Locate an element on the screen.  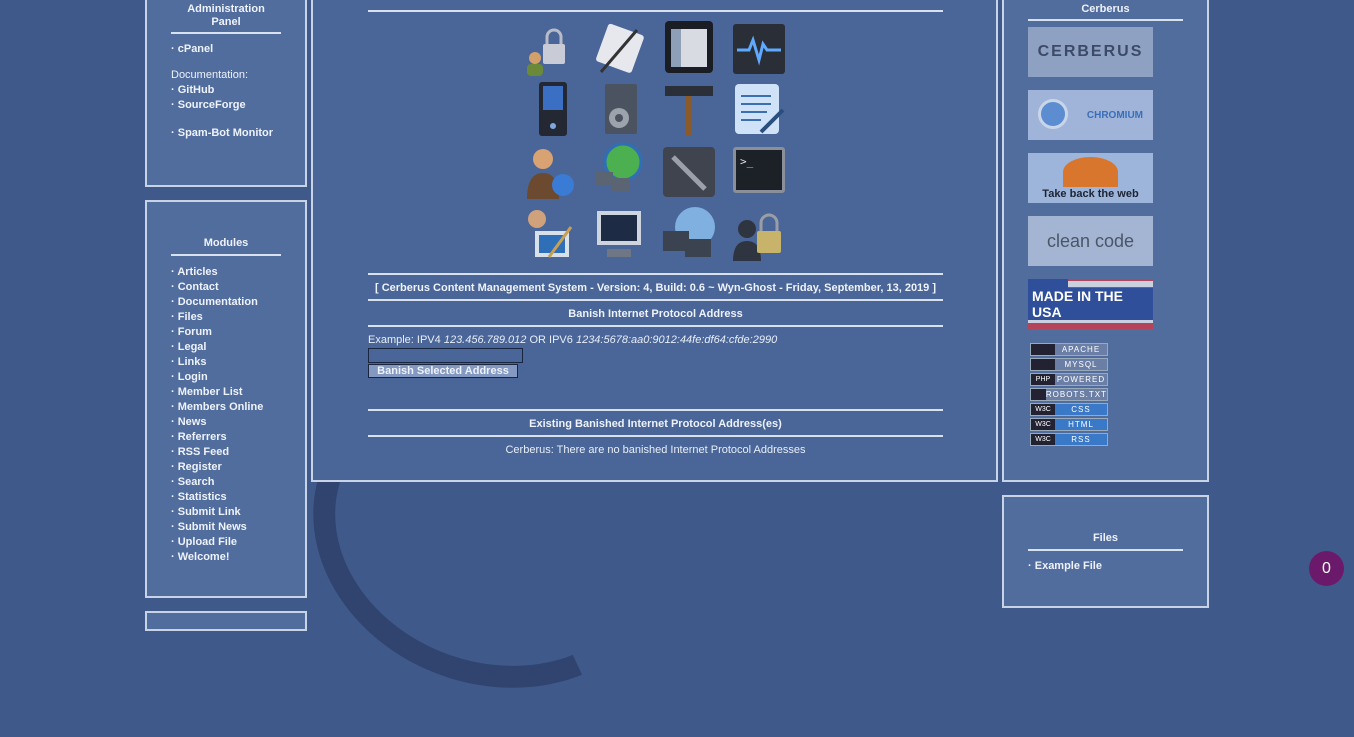
admin-title-underline is located at coordinates (226, 33).